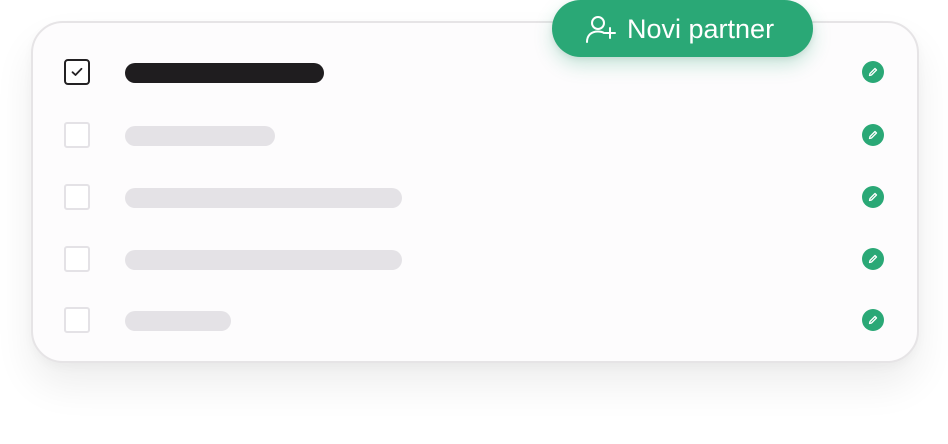 Image resolution: width=948 pixels, height=444 pixels. What do you see at coordinates (601, 29) in the screenshot?
I see `user-plus-icon` at bounding box center [601, 29].